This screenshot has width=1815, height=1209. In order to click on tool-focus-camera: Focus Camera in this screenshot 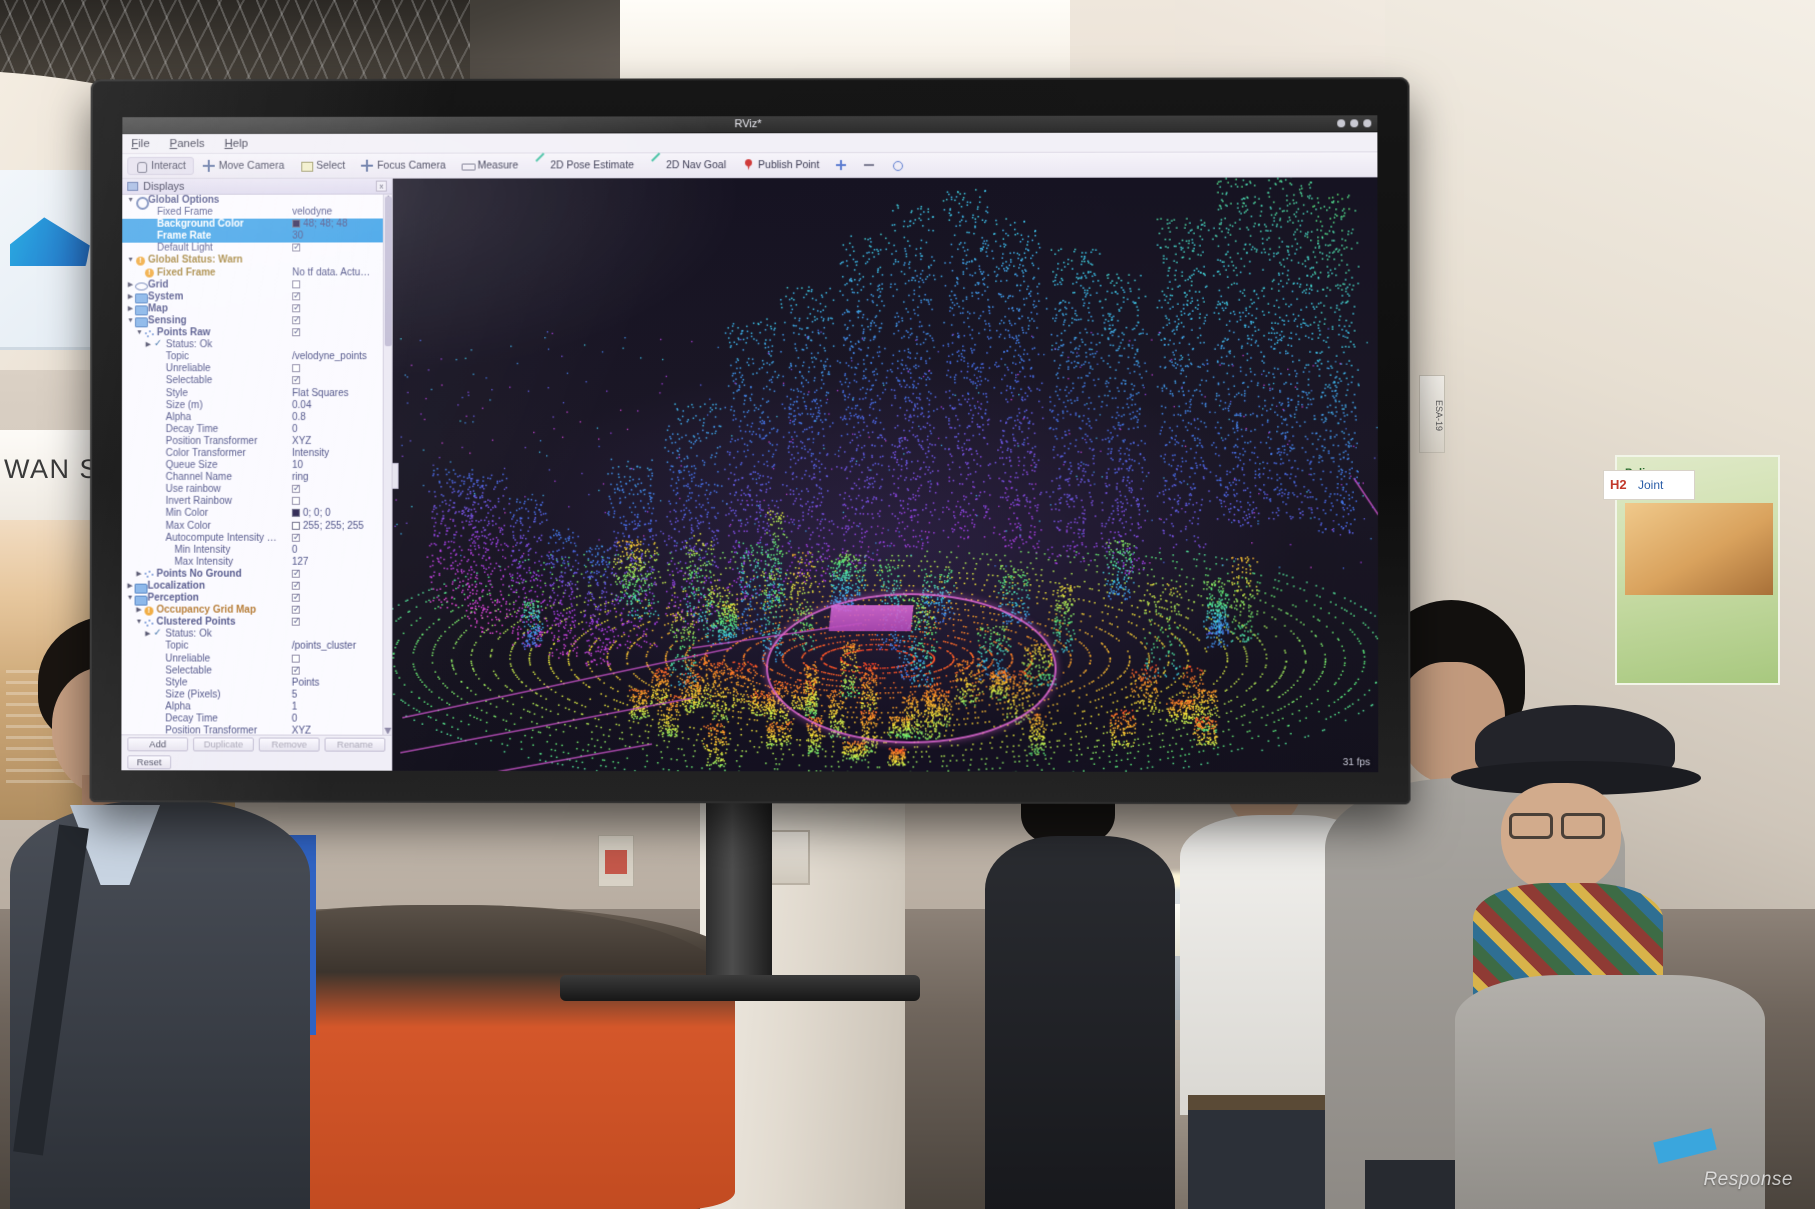, I will do `click(403, 166)`.